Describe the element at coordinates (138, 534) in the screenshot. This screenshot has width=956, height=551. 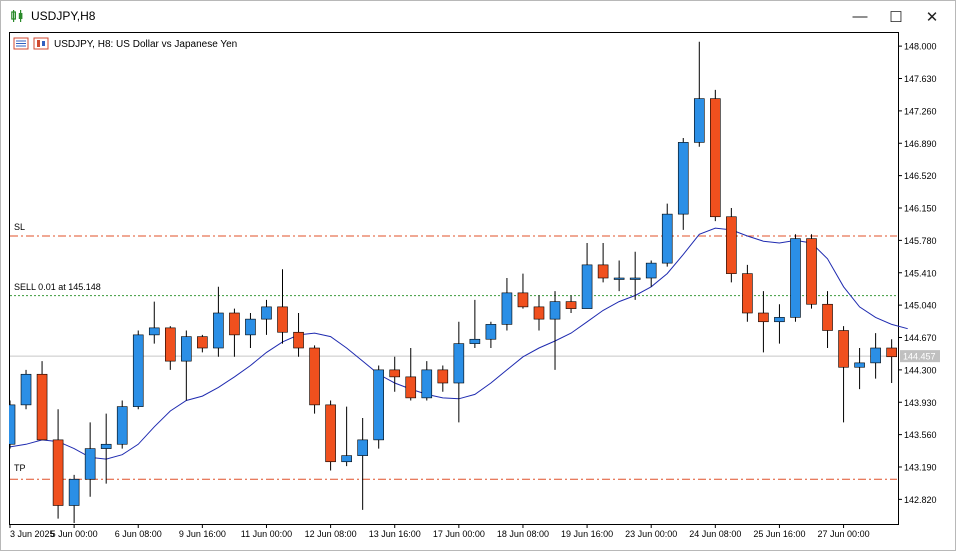
I see `time-axis-label: 6 Jun 08:00` at that location.